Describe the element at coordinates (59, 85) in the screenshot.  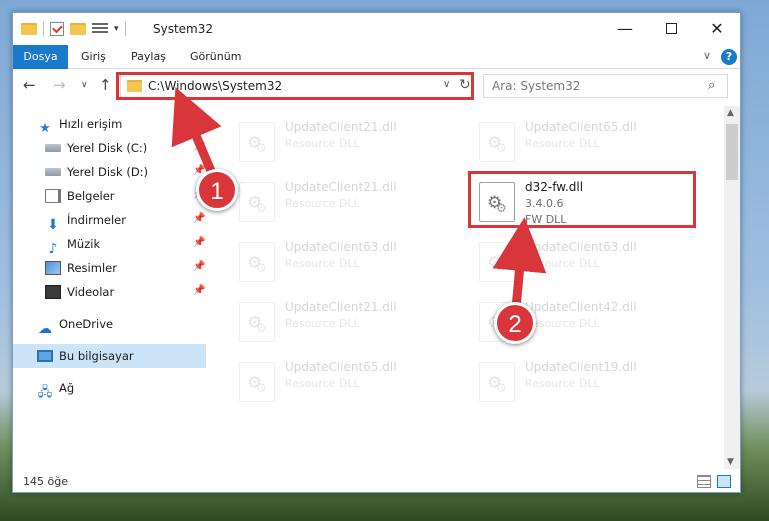
I see `forward-button: →` at that location.